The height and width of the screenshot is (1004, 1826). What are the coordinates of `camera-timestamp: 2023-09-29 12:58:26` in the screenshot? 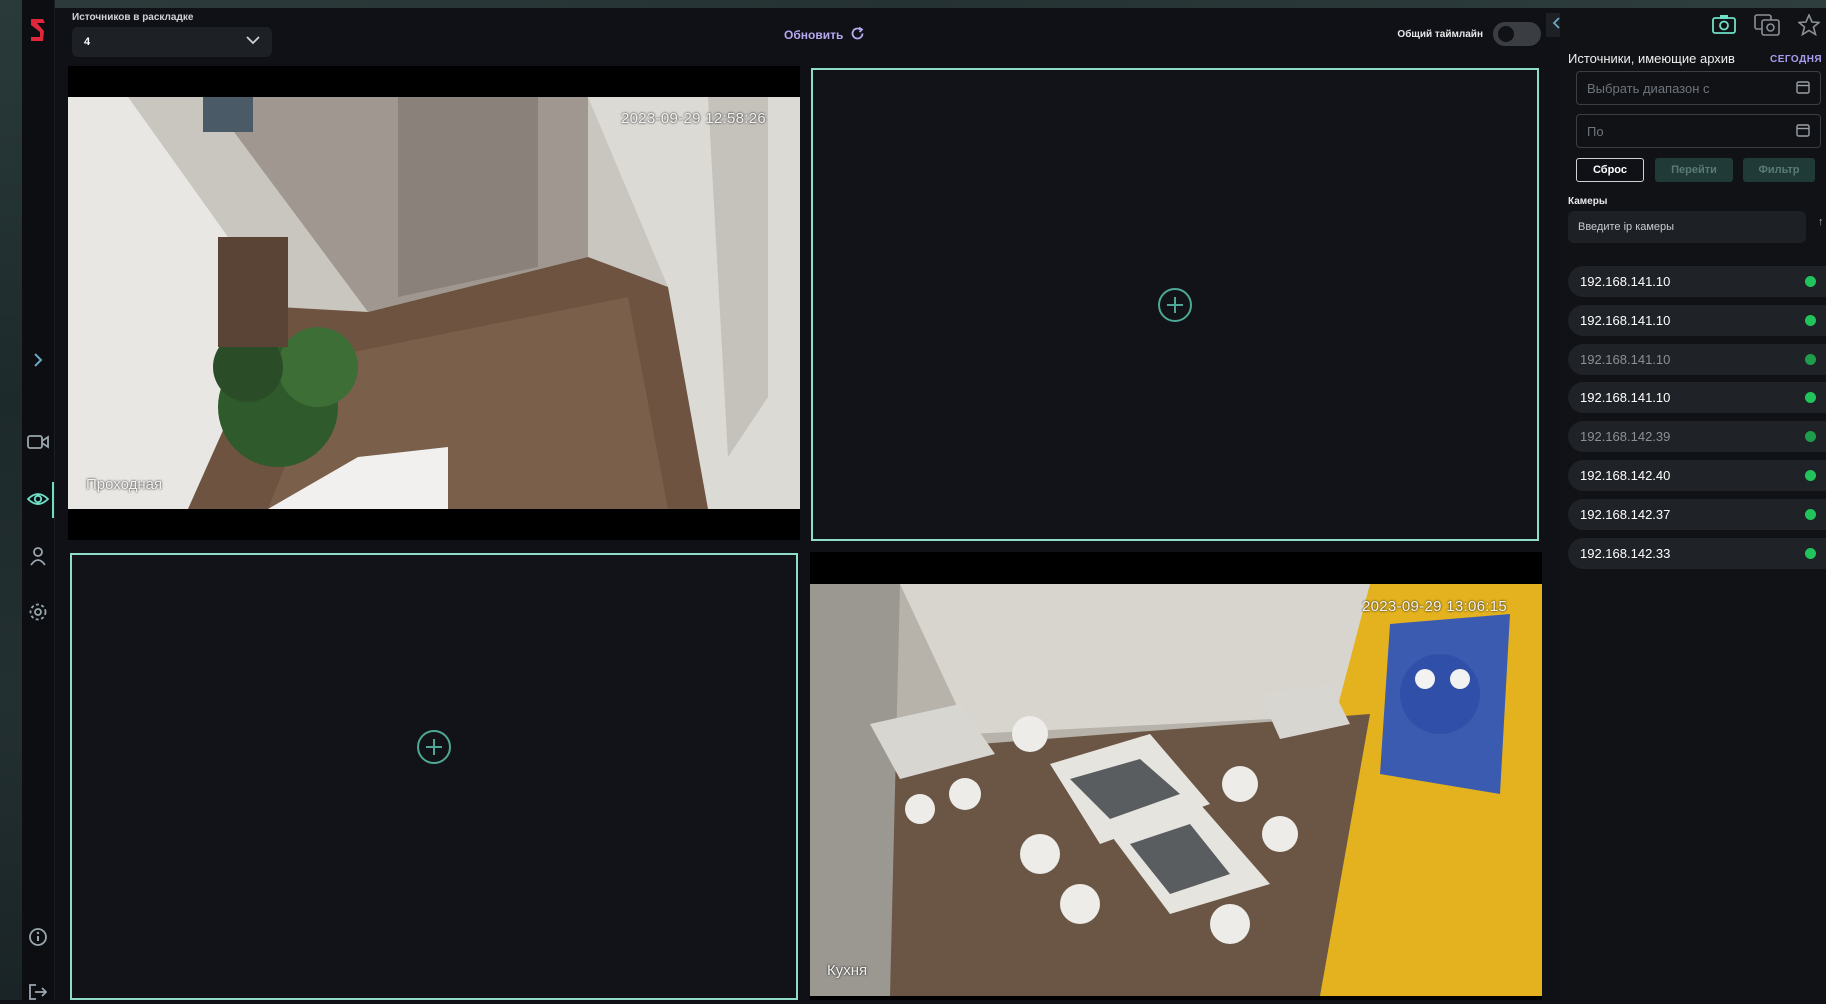 It's located at (693, 118).